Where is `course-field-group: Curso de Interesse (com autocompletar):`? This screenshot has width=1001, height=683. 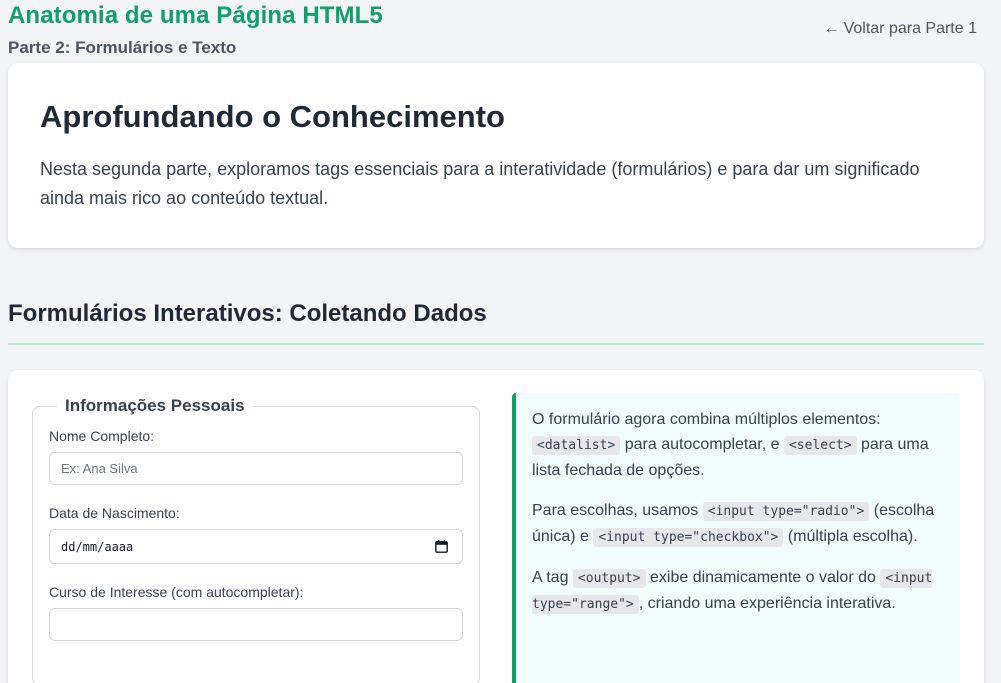
course-field-group: Curso de Interesse (com autocompletar): is located at coordinates (256, 612).